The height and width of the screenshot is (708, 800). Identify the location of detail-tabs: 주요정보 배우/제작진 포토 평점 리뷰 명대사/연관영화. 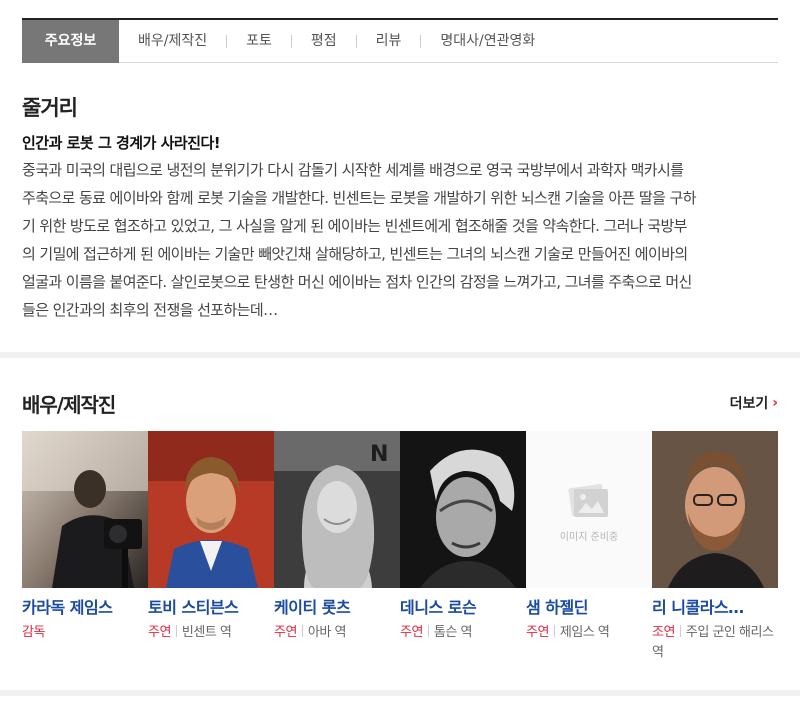
(400, 40).